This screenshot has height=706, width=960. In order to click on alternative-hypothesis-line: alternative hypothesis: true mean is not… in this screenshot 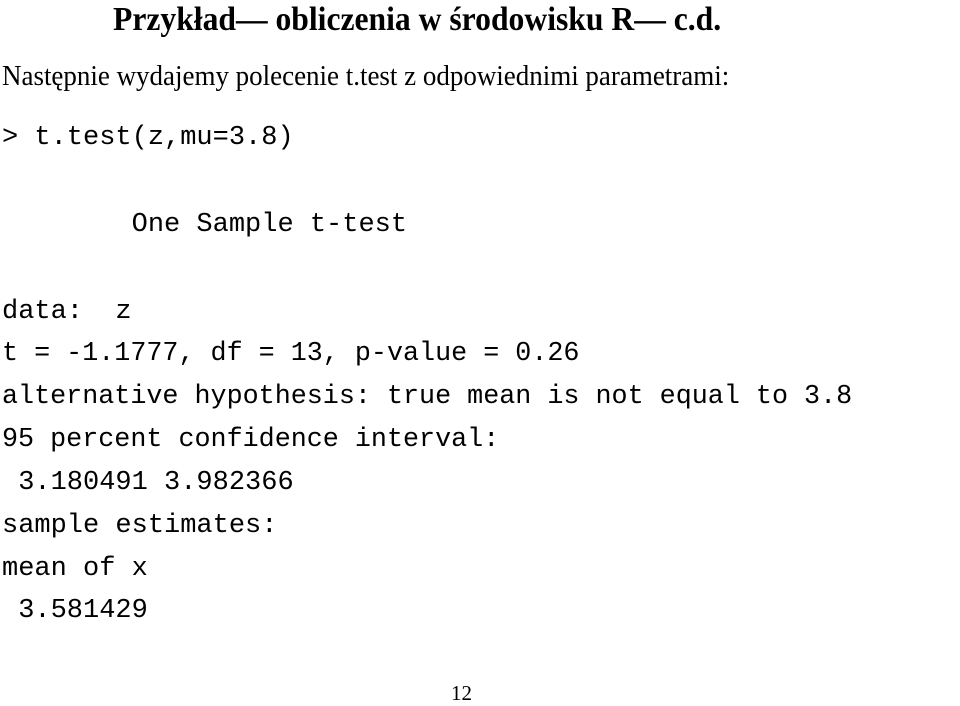, I will do `click(427, 397)`.